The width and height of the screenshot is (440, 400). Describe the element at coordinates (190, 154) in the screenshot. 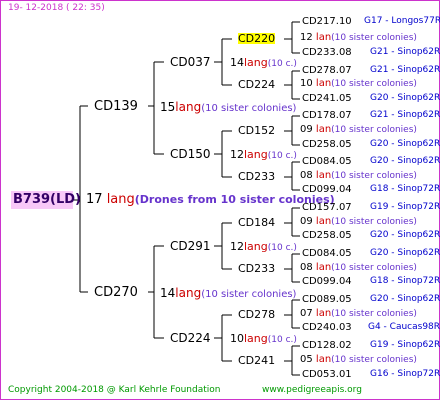

I see `gen2-node-id: CD150` at that location.